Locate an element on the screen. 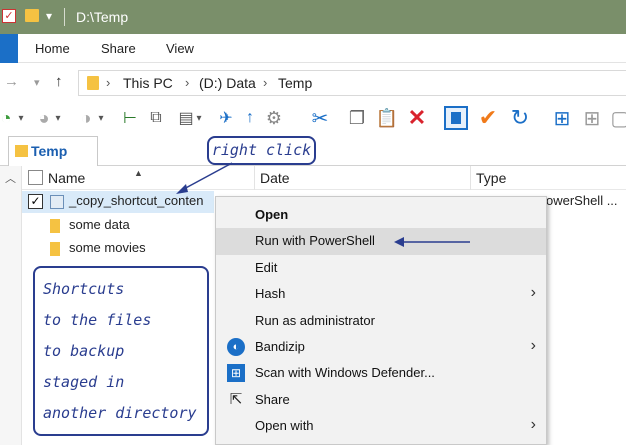  address-bar: › This PC › (D:) Data › Temp is located at coordinates (352, 83).